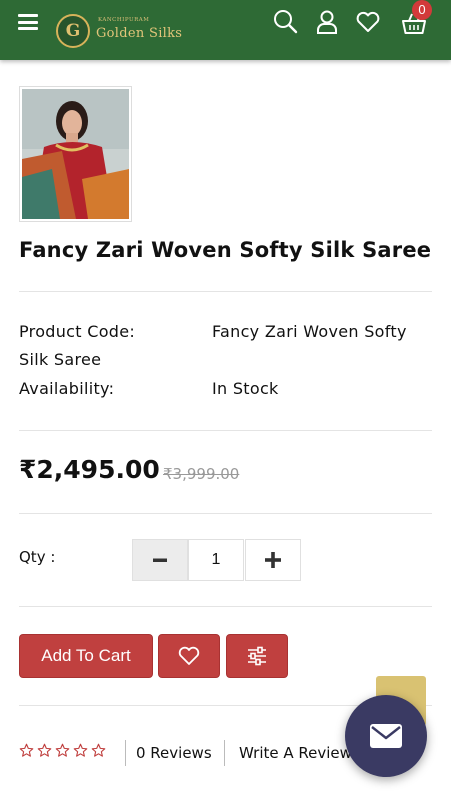  Describe the element at coordinates (174, 753) in the screenshot. I see `reviews-count-link: 0 Reviews` at that location.